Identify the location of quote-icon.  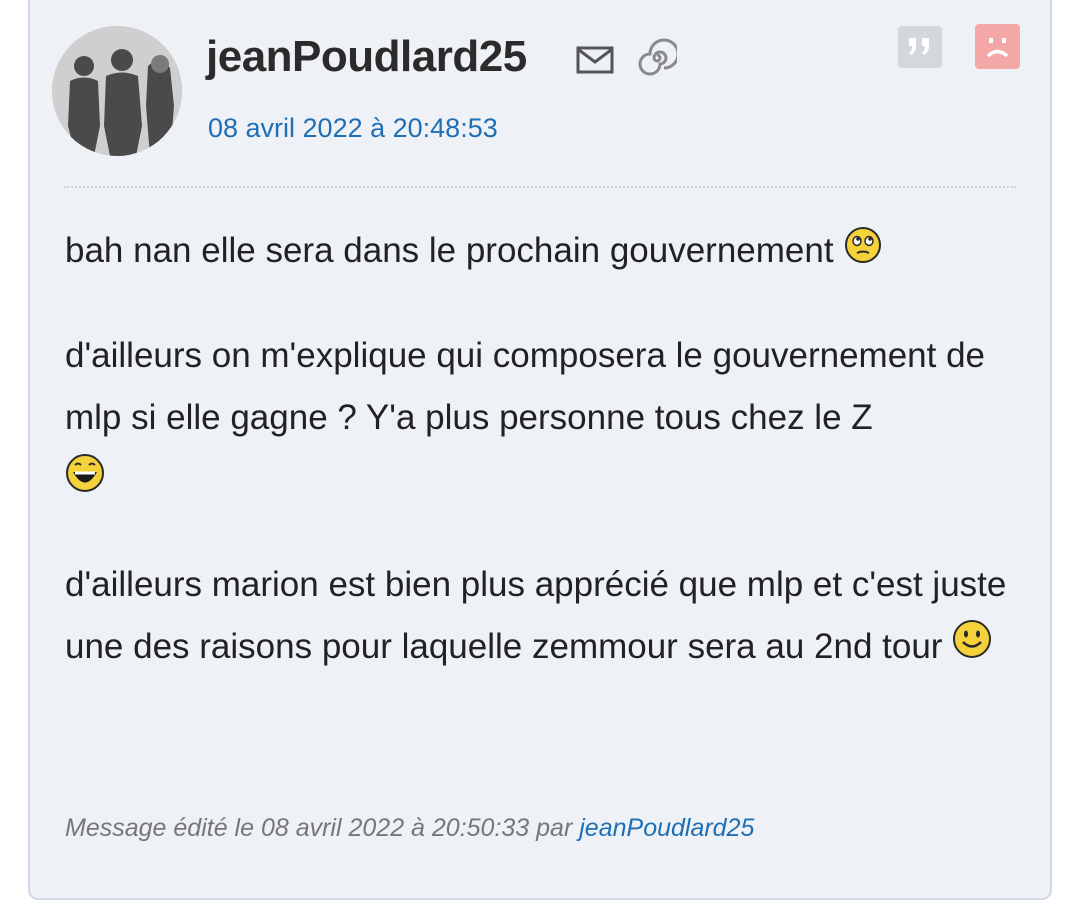
(919, 46).